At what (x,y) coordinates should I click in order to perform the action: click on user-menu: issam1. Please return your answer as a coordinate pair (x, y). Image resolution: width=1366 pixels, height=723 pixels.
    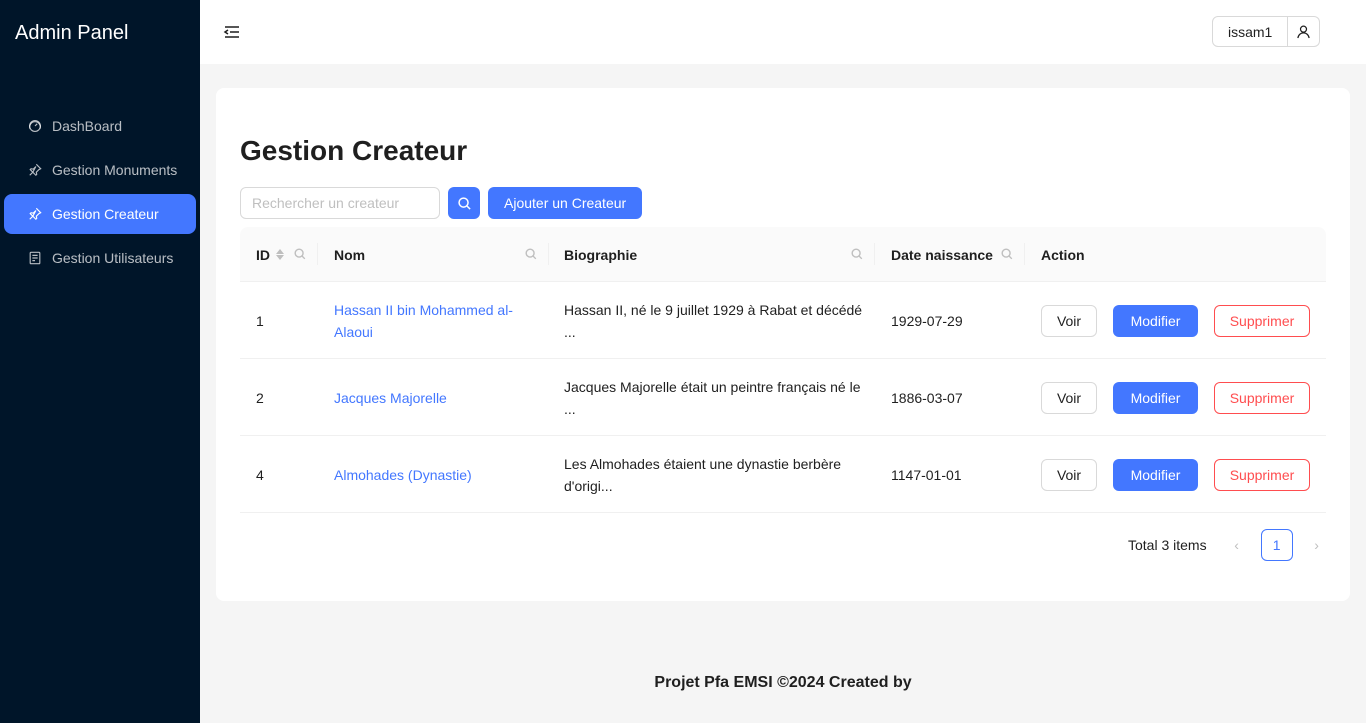
    Looking at the image, I should click on (1266, 31).